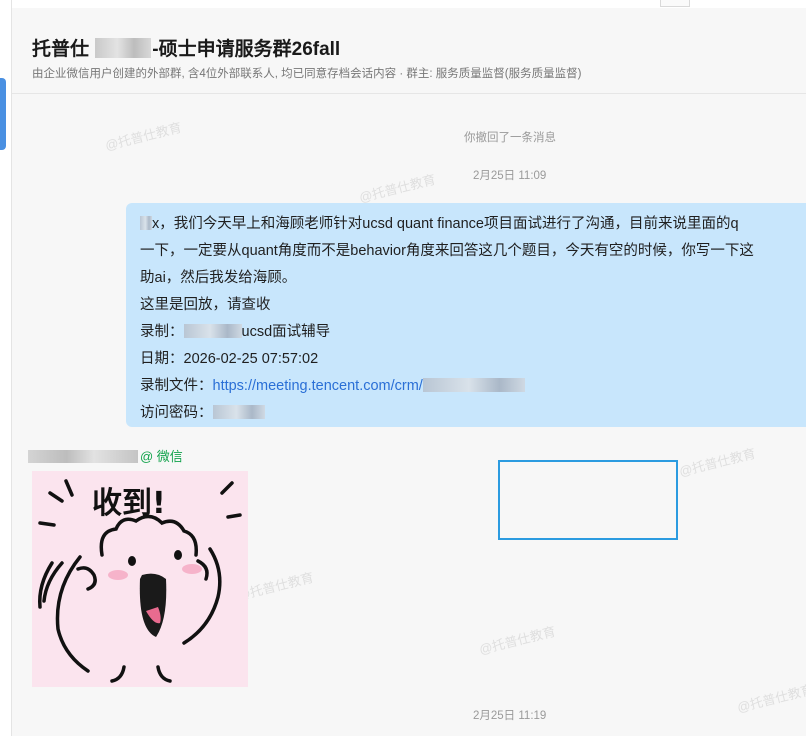  Describe the element at coordinates (318, 386) in the screenshot. I see `file-link: https://meeting.tencent.com/crm/` at that location.